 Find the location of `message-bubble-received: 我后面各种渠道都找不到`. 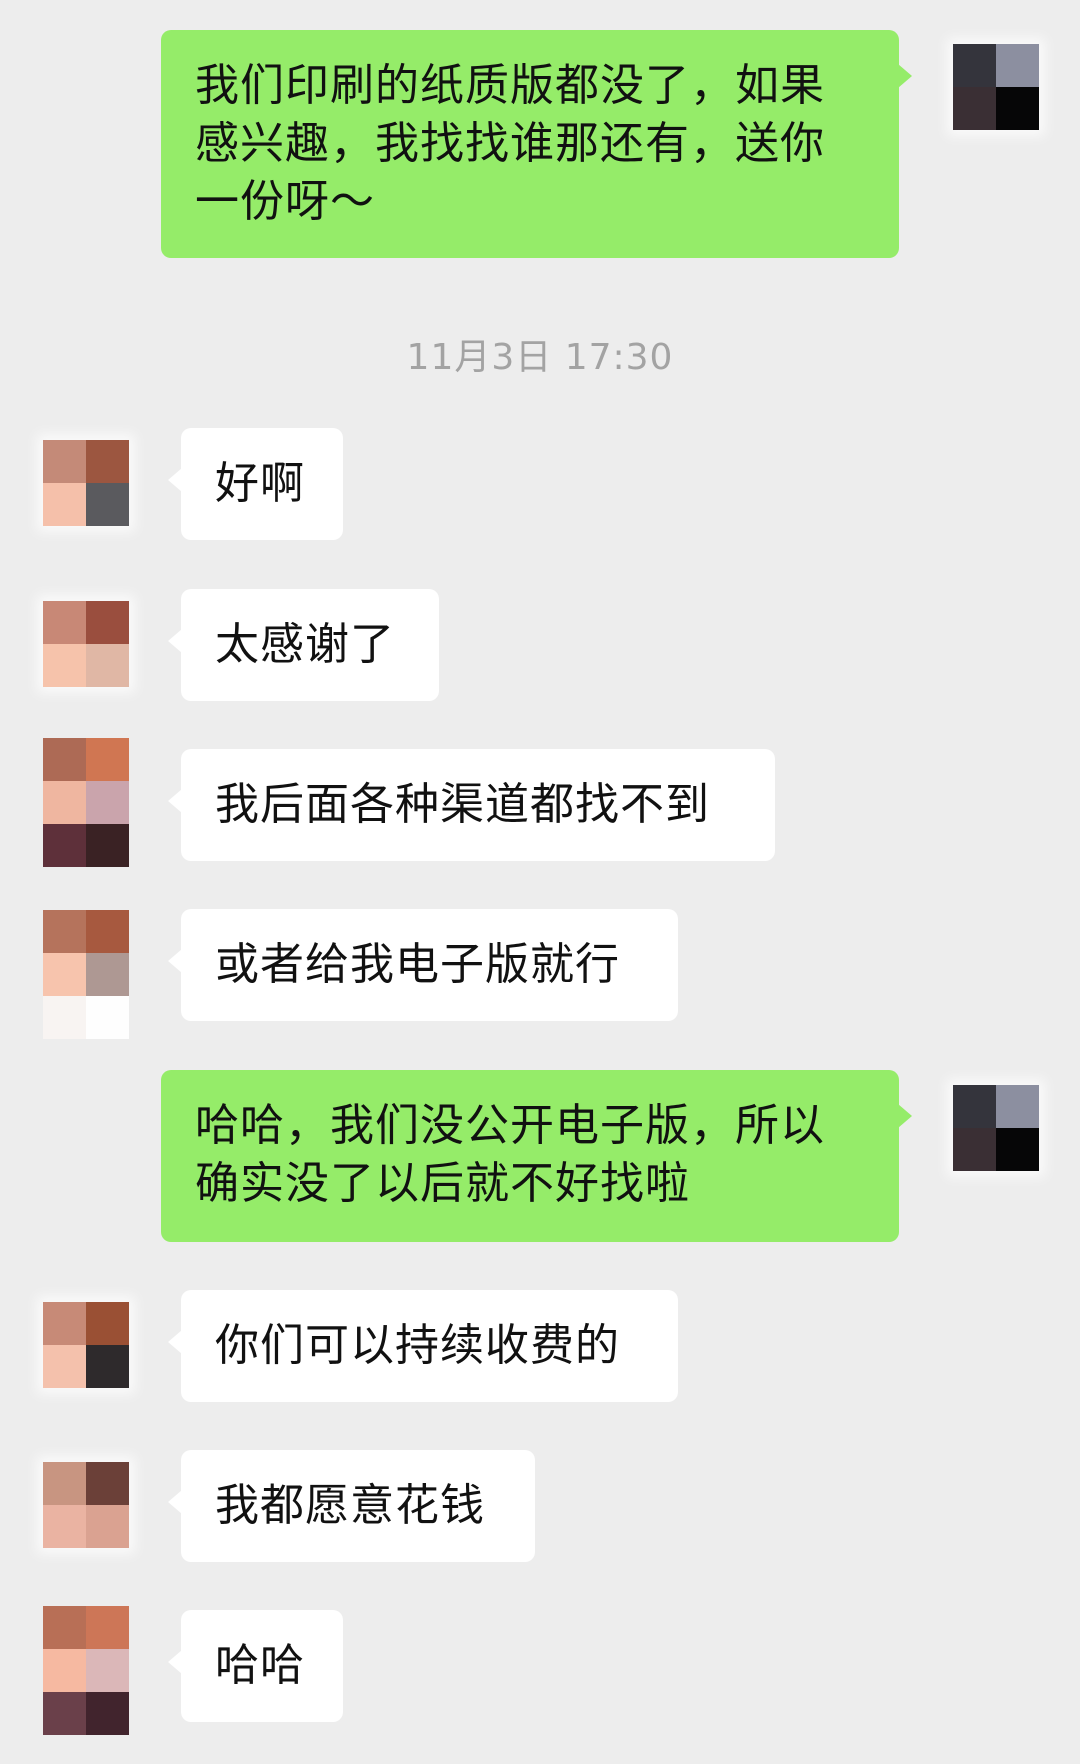

message-bubble-received: 我后面各种渠道都找不到 is located at coordinates (471, 805).